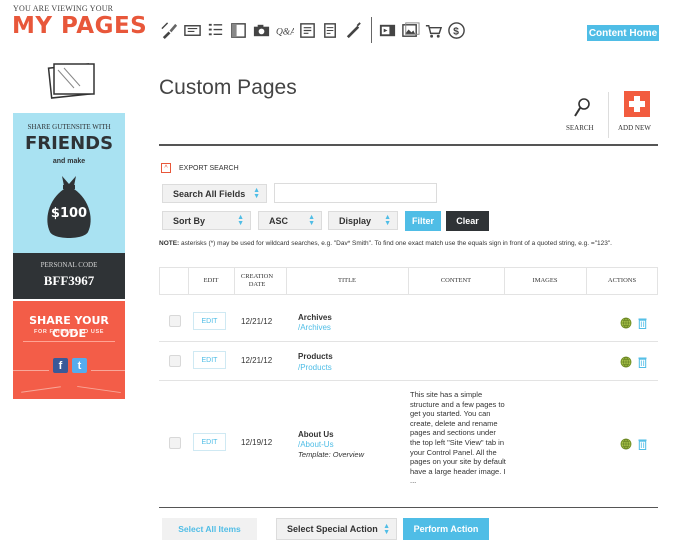 Image resolution: width=680 pixels, height=543 pixels. What do you see at coordinates (456, 281) in the screenshot?
I see `col-content: CONTENT` at bounding box center [456, 281].